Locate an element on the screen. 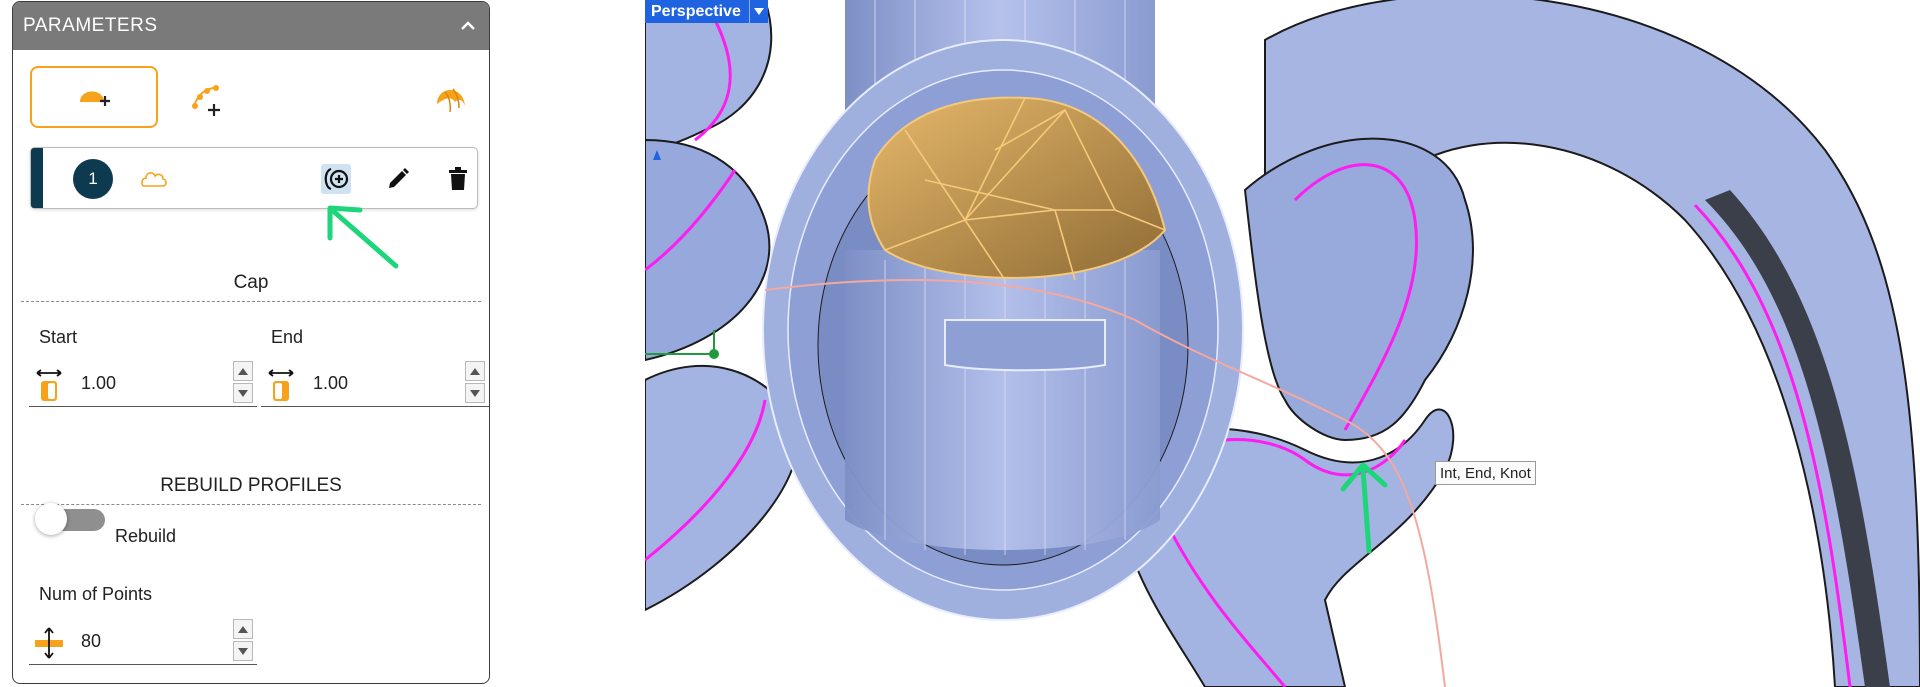 The width and height of the screenshot is (1920, 687). add-ring-icon is located at coordinates (336, 179).